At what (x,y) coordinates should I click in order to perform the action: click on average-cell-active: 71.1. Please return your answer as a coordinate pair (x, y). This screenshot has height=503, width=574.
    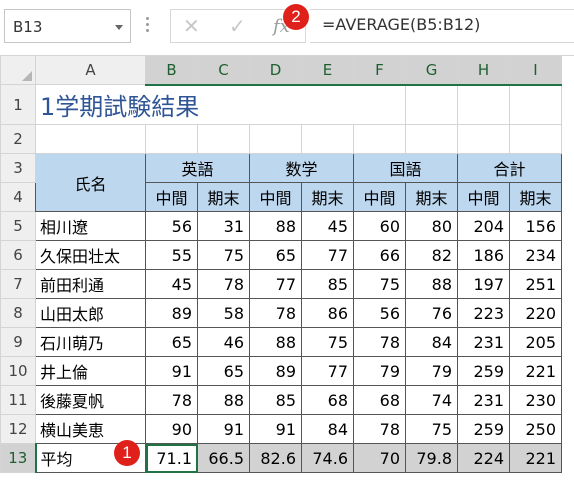
    Looking at the image, I should click on (171, 458).